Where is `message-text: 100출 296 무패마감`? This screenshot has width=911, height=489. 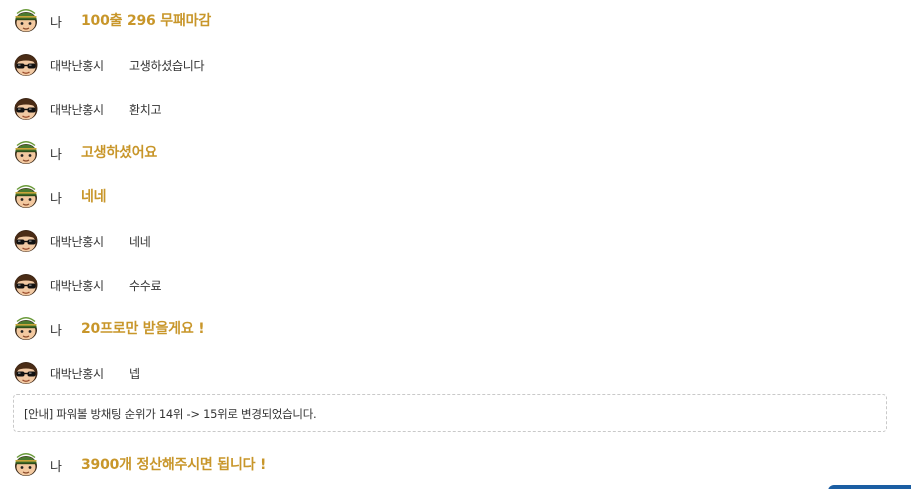 message-text: 100출 296 무패마감 is located at coordinates (146, 21).